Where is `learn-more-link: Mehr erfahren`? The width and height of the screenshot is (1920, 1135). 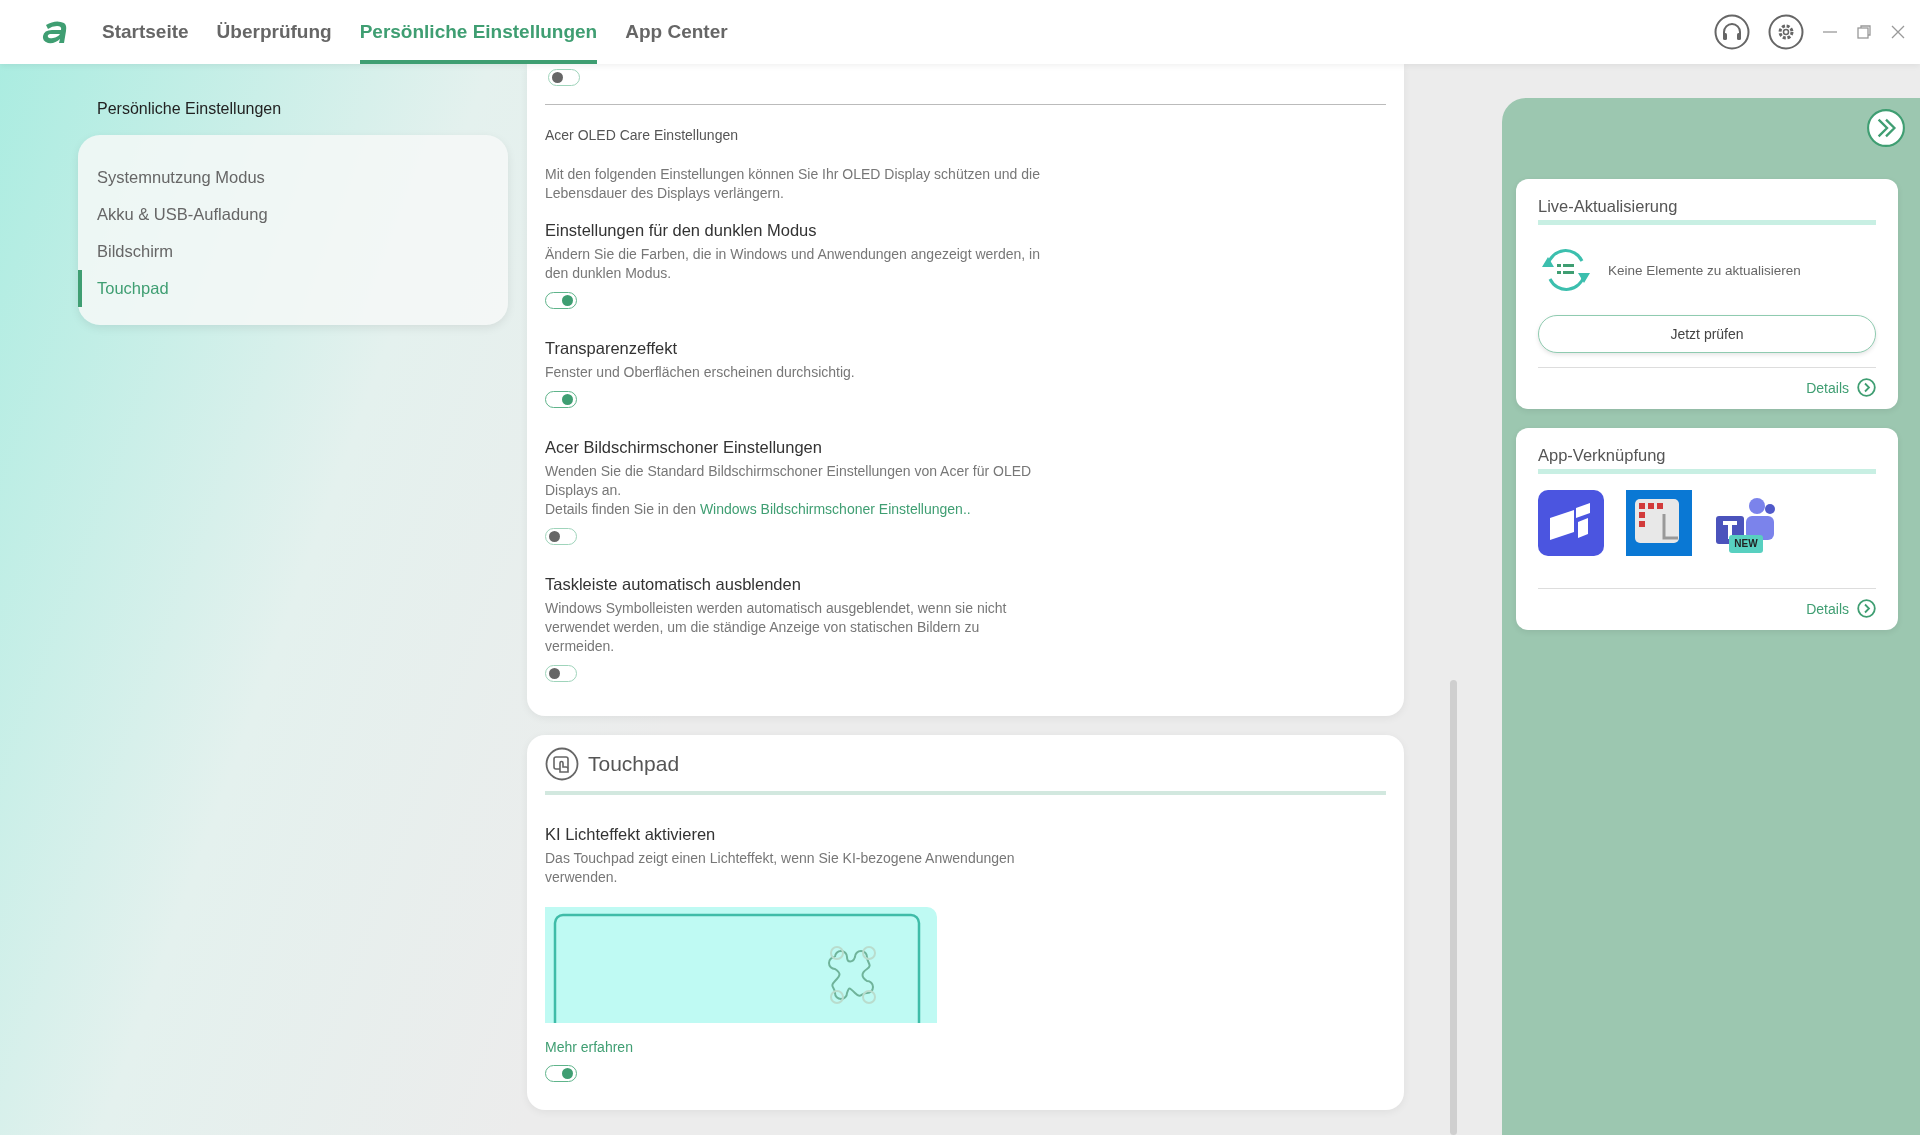 learn-more-link: Mehr erfahren is located at coordinates (589, 1047).